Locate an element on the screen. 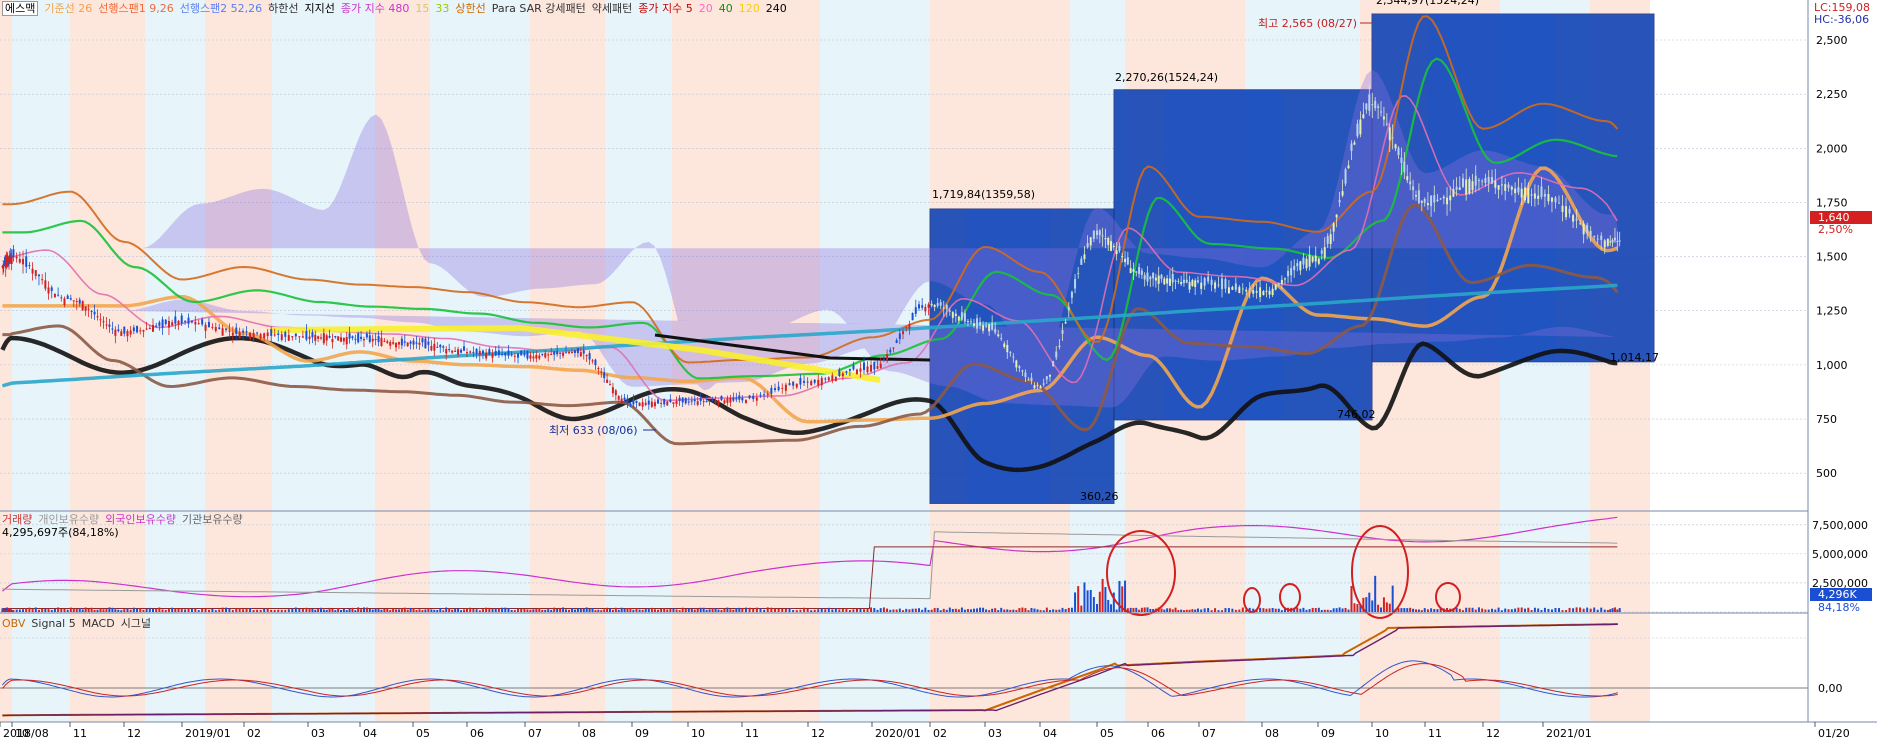 The height and width of the screenshot is (745, 1877). background-band is located at coordinates (238, 361).